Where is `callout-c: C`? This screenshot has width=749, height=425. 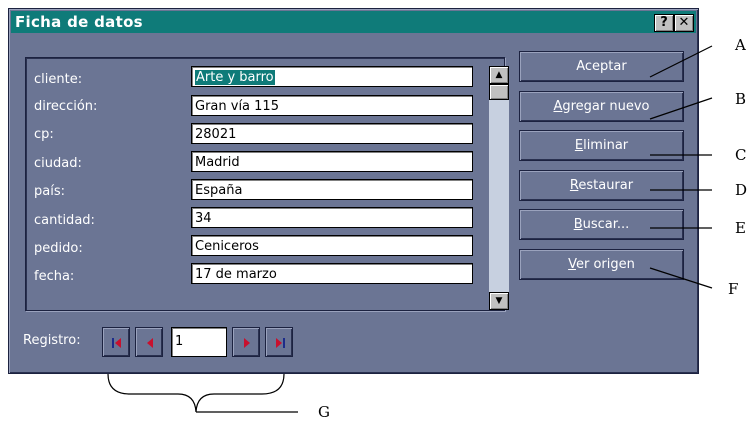 callout-c: C is located at coordinates (741, 155).